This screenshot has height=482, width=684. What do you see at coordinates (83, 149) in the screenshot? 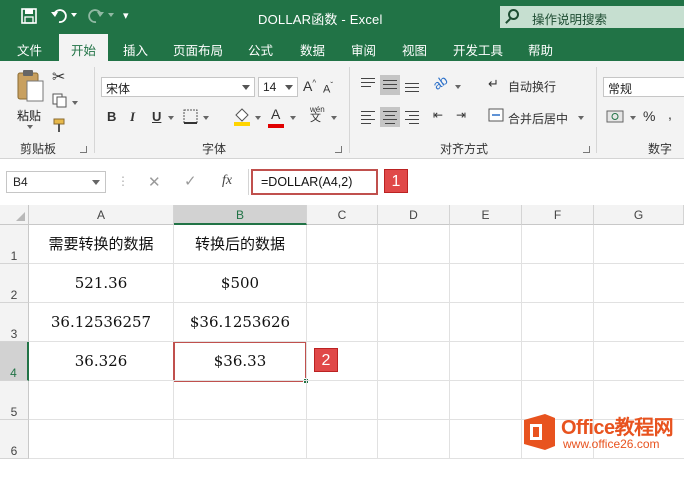
I see `clipboard-dialog-launcher` at bounding box center [83, 149].